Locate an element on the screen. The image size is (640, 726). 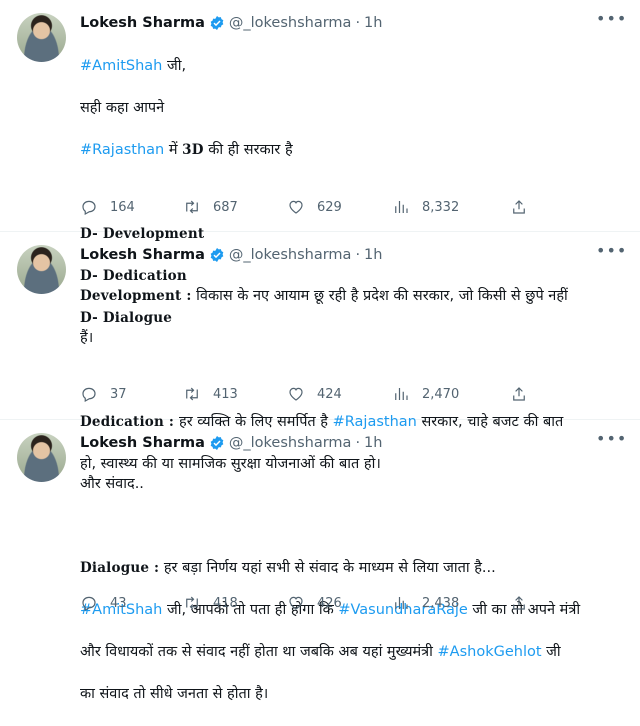
text-segment: की ही सरकार है is located at coordinates (248, 150).